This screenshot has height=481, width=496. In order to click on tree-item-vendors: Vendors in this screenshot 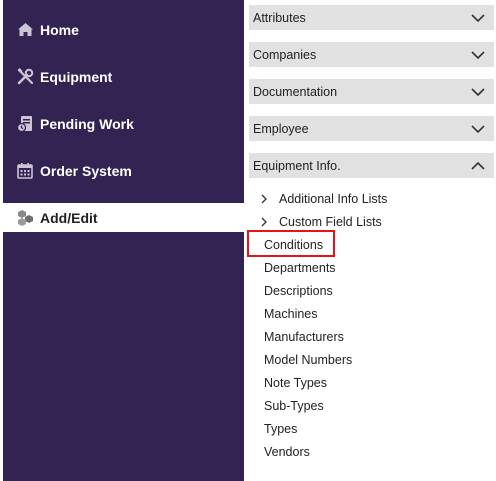, I will do `click(287, 452)`.